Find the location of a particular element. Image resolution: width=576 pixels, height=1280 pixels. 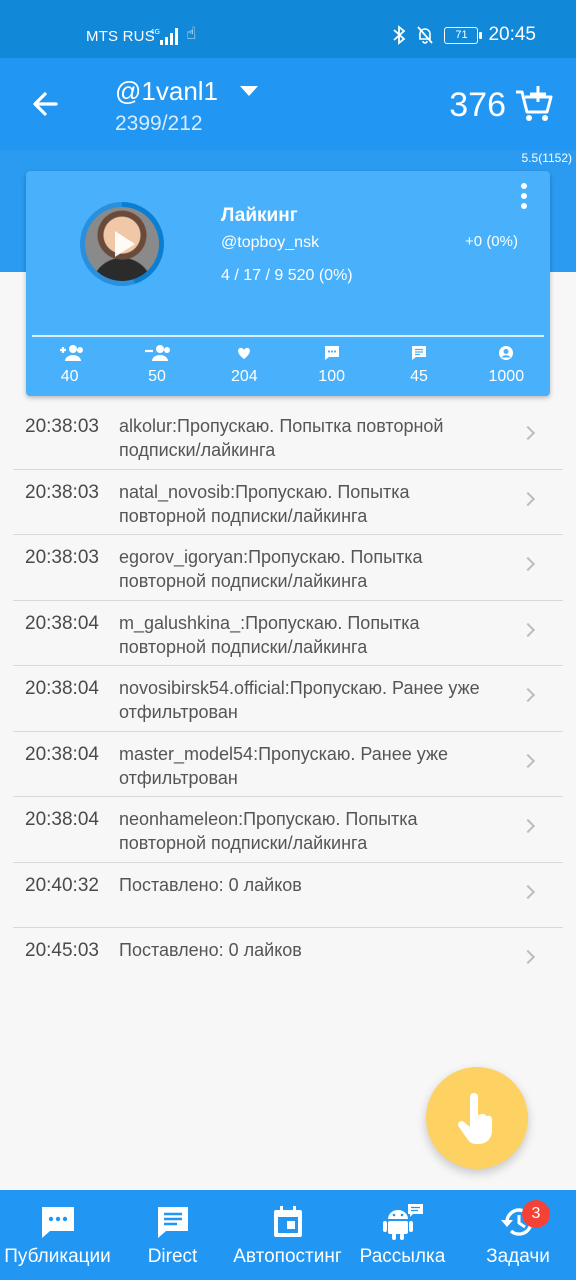

task-counts: 4 / 17 / 9 520 (0%) is located at coordinates (287, 275).